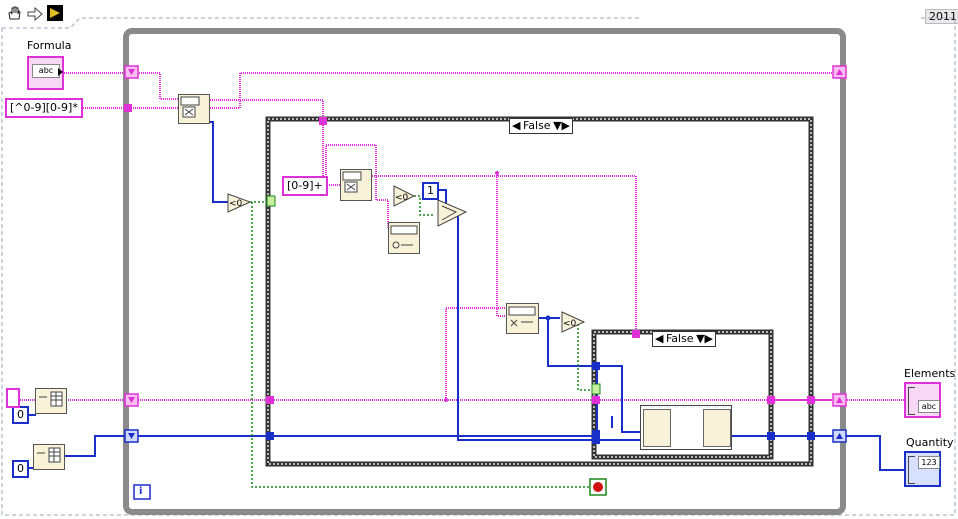  I want to click on case-selector-outer: ◀ False ▼▶, so click(541, 126).